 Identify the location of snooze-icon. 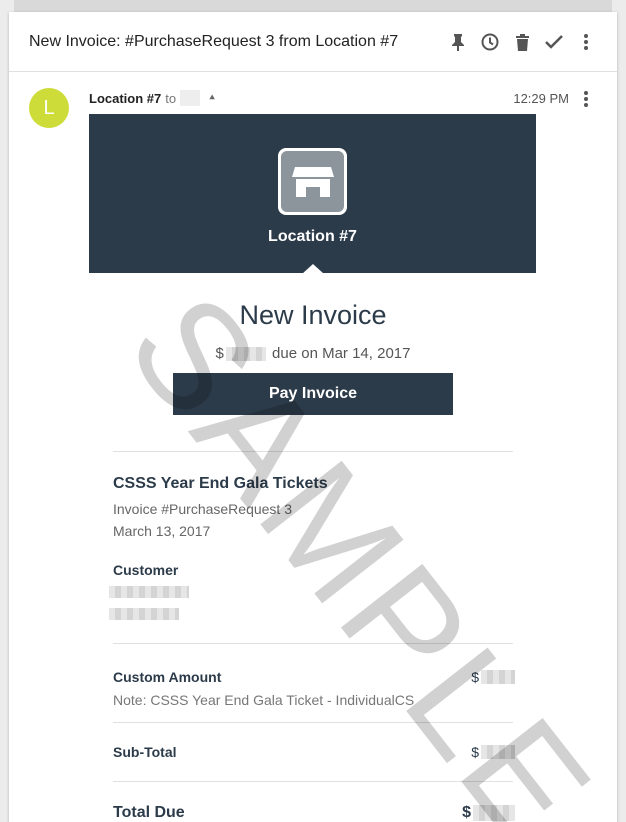
(490, 42).